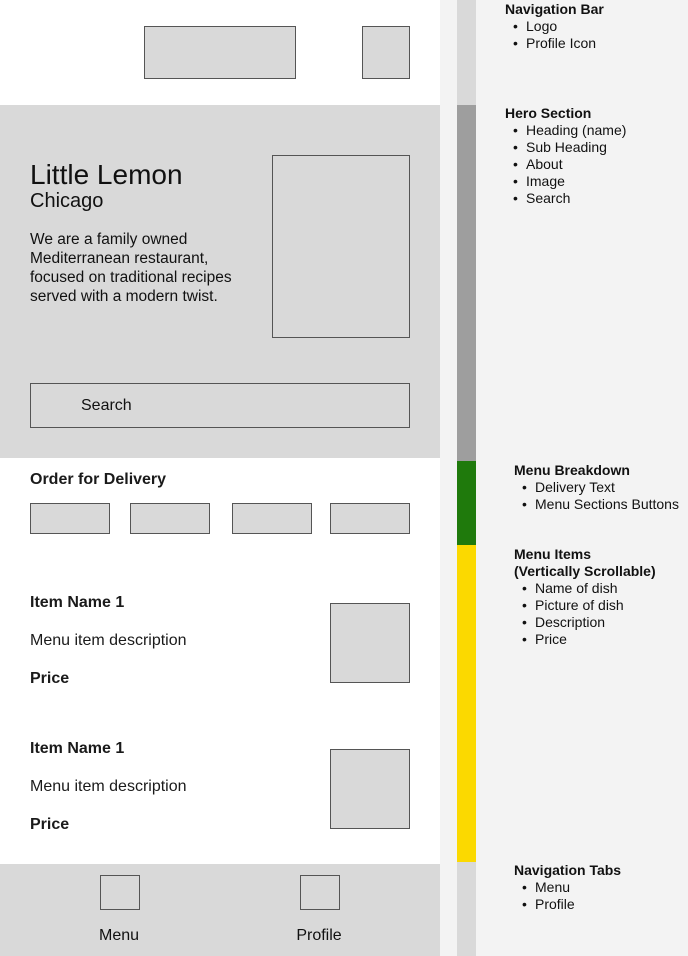 This screenshot has height=956, width=688. Describe the element at coordinates (565, 164) in the screenshot. I see `annotation-bullet: About` at that location.